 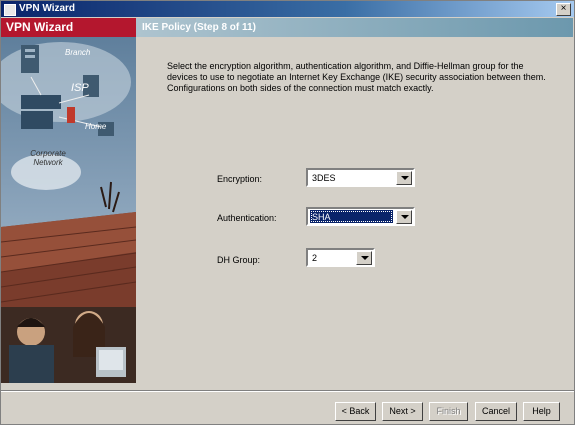 I want to click on encryption-dropdown-button, so click(x=404, y=178).